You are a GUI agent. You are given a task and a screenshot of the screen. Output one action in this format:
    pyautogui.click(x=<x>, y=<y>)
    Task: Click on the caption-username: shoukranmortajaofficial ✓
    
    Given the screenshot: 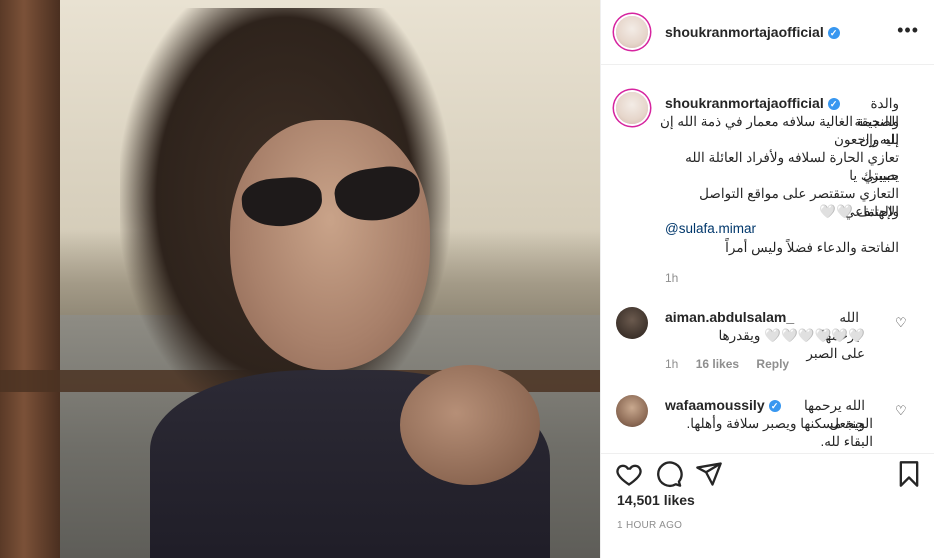 What is the action you would take?
    pyautogui.click(x=752, y=103)
    